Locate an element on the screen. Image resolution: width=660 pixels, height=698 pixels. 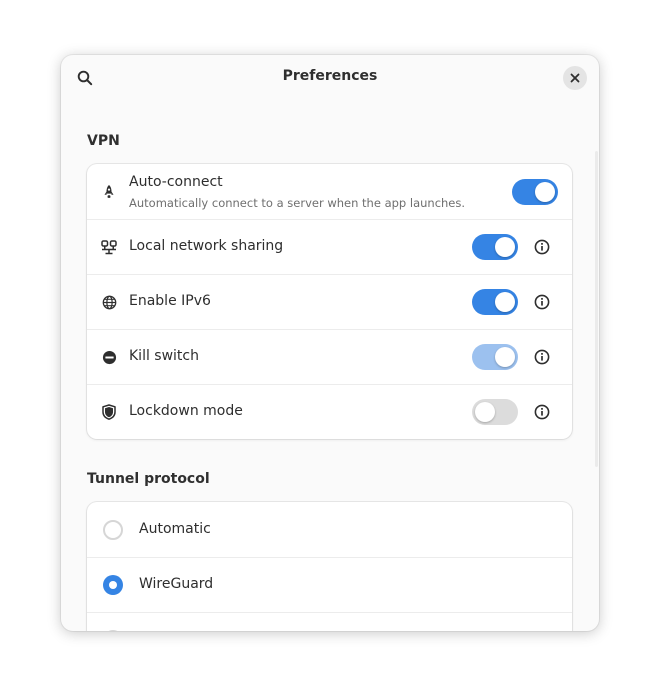
row-enable-ipv6: Enable IPv6 is located at coordinates (329, 301).